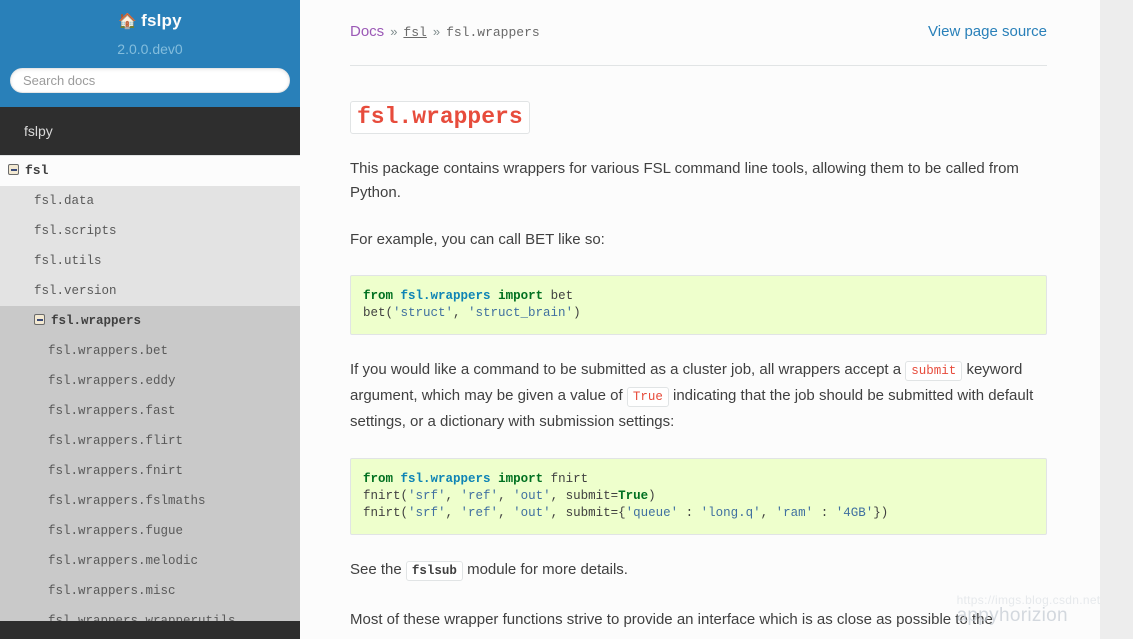 This screenshot has width=1133, height=639. I want to click on sidebar-item-wrappers-misc: fsl.wrappers.misc, so click(150, 591).